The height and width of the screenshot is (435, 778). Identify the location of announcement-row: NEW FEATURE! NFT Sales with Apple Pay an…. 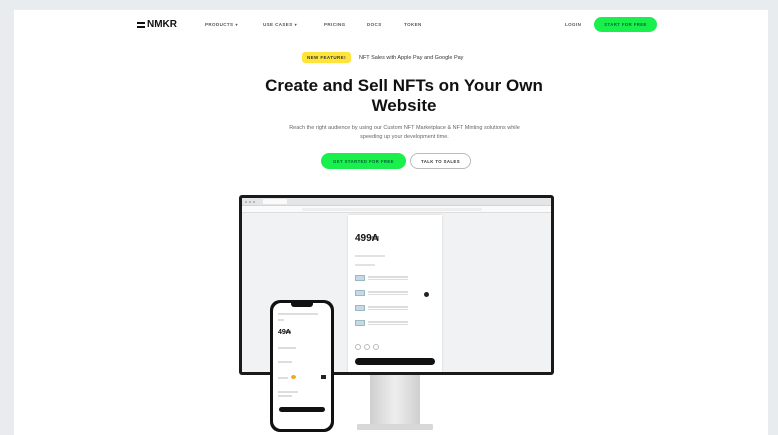
(382, 57).